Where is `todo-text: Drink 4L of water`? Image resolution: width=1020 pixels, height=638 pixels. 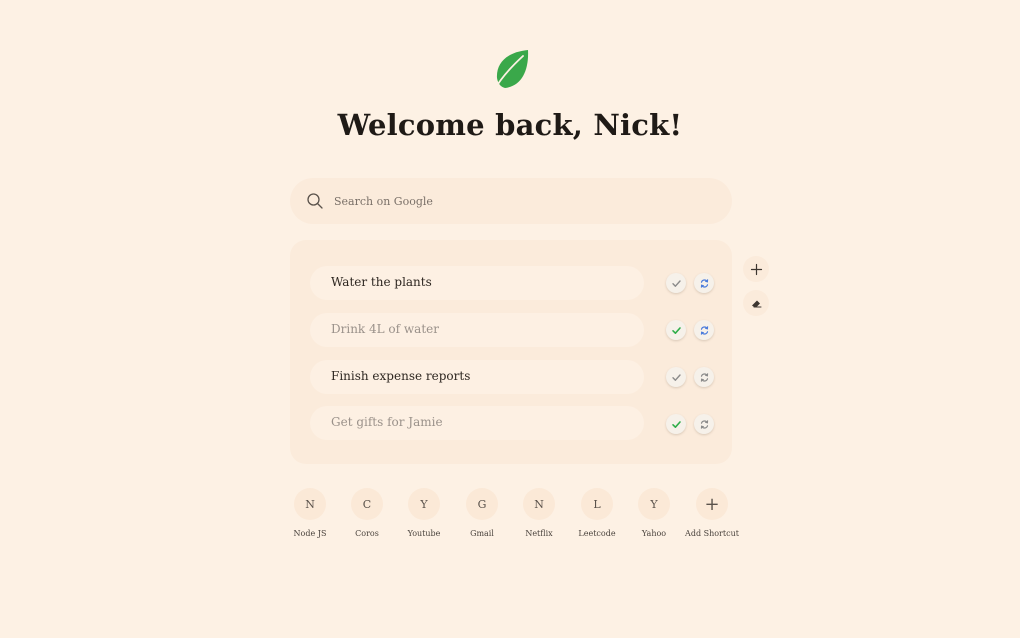 todo-text: Drink 4L of water is located at coordinates (385, 329).